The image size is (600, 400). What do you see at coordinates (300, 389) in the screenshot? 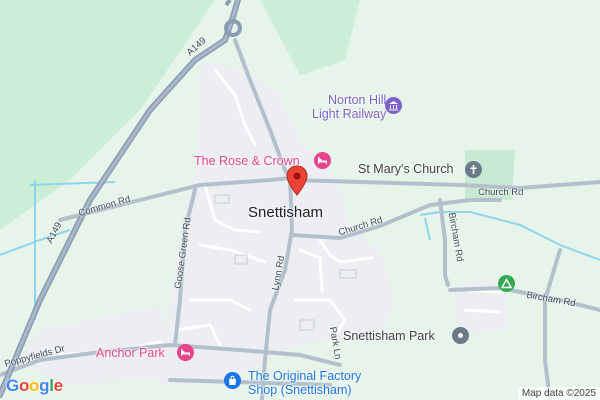
I see `poi-factory-shop-line2: Shop (Snettisham)` at bounding box center [300, 389].